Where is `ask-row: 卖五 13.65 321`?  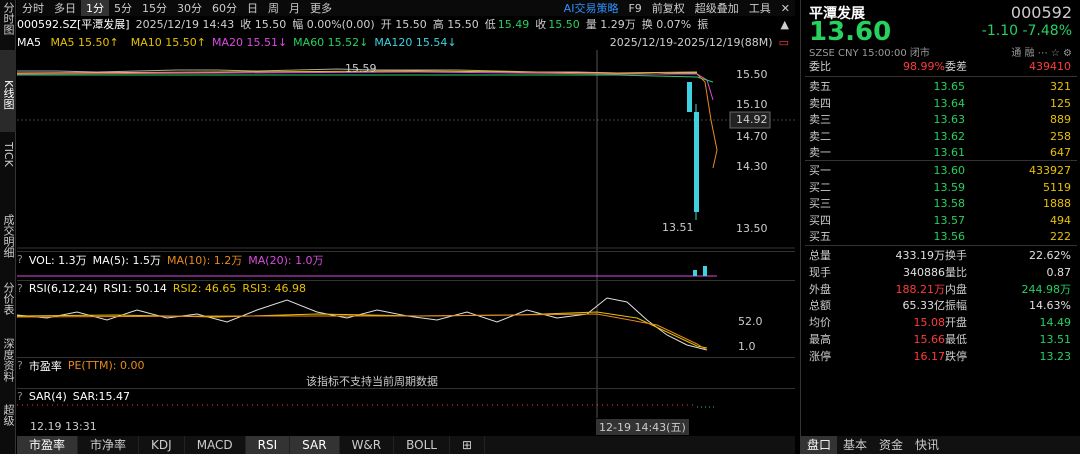
ask-row: 卖五 13.65 321 is located at coordinates (941, 86).